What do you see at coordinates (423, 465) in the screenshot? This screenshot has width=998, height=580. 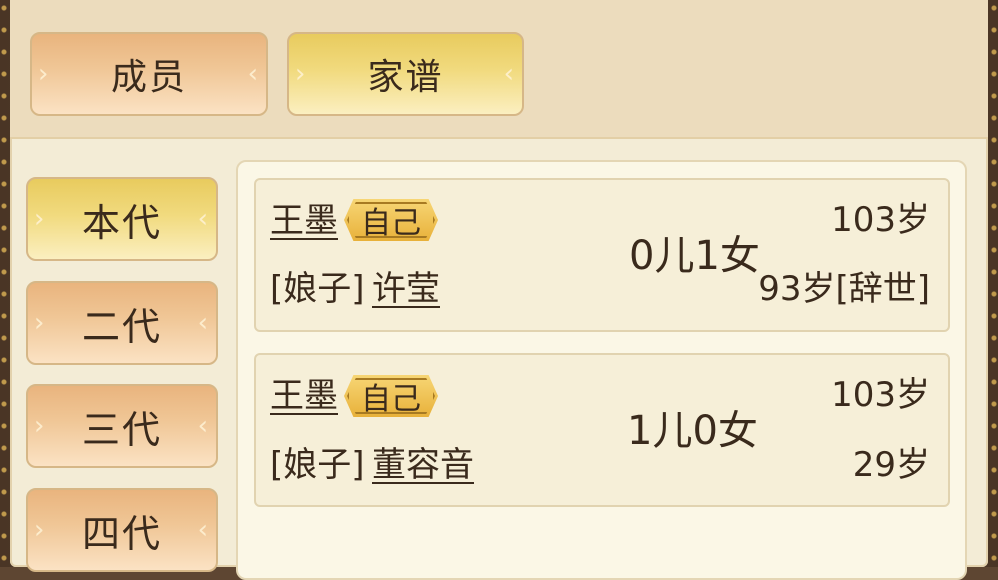 I see `spouse-name-link: 董容音` at bounding box center [423, 465].